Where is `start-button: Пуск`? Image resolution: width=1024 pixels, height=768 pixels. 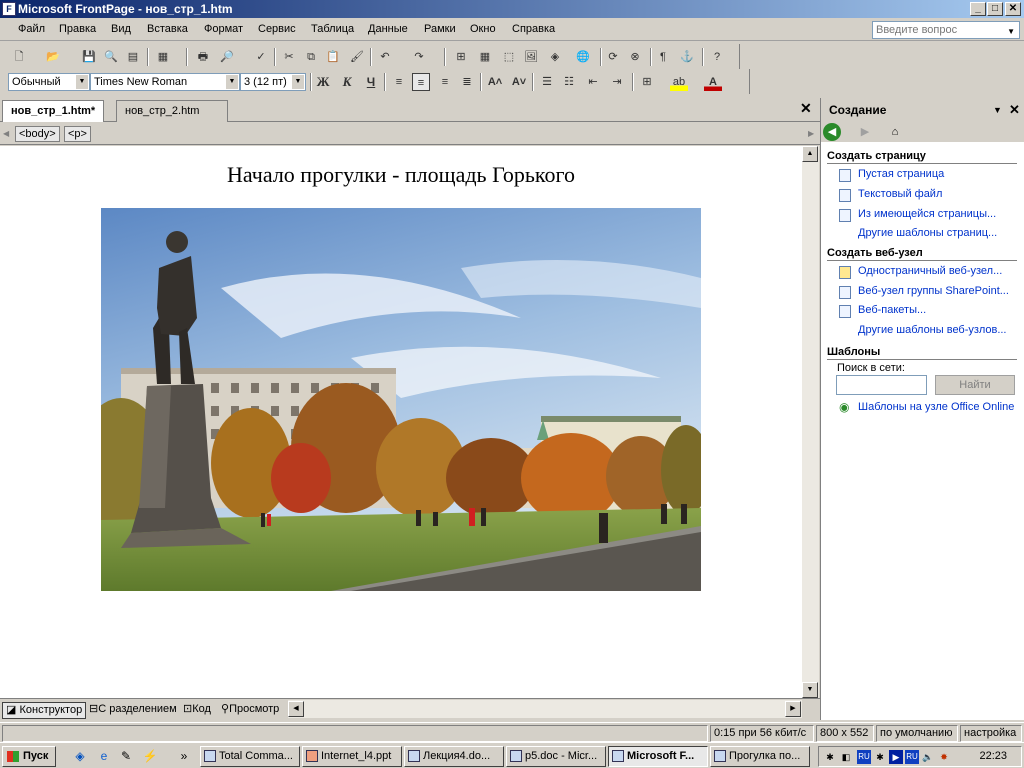 start-button: Пуск is located at coordinates (29, 756).